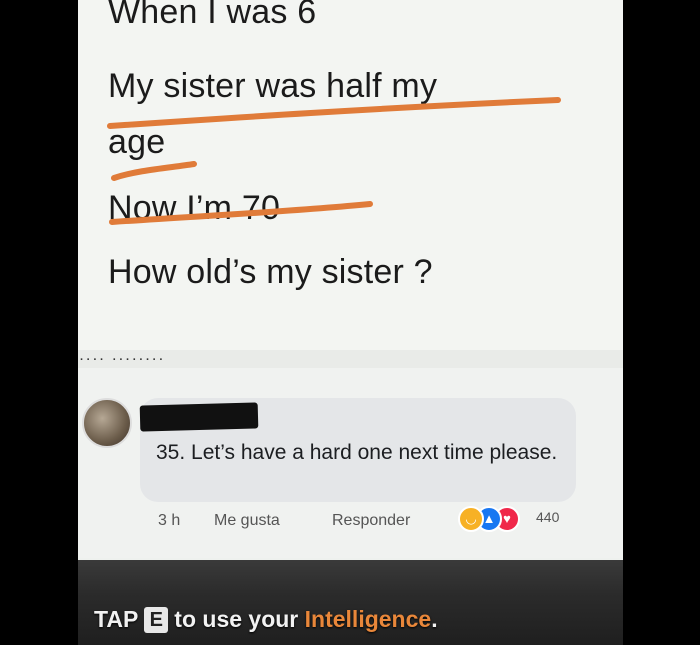 Image resolution: width=700 pixels, height=645 pixels. I want to click on cutoff-text: ···· ········, so click(350, 359).